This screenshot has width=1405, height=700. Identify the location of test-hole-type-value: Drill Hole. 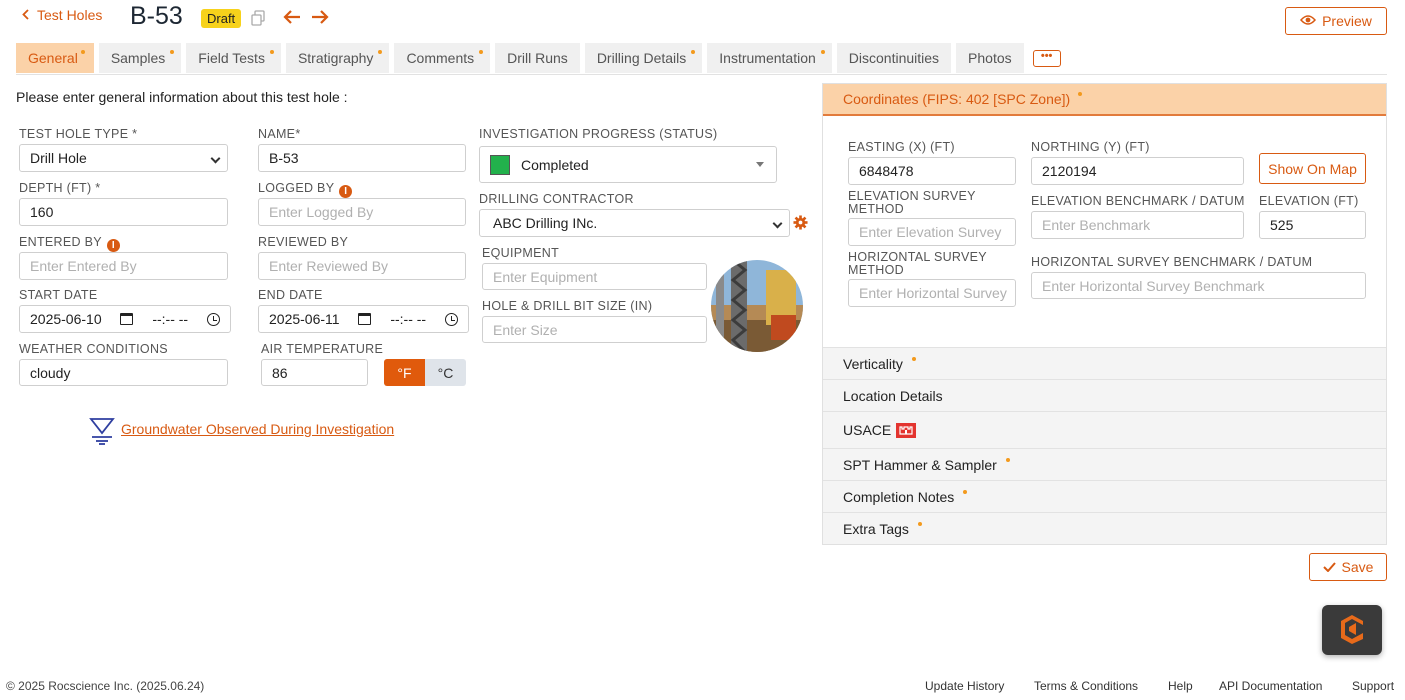
(58, 158).